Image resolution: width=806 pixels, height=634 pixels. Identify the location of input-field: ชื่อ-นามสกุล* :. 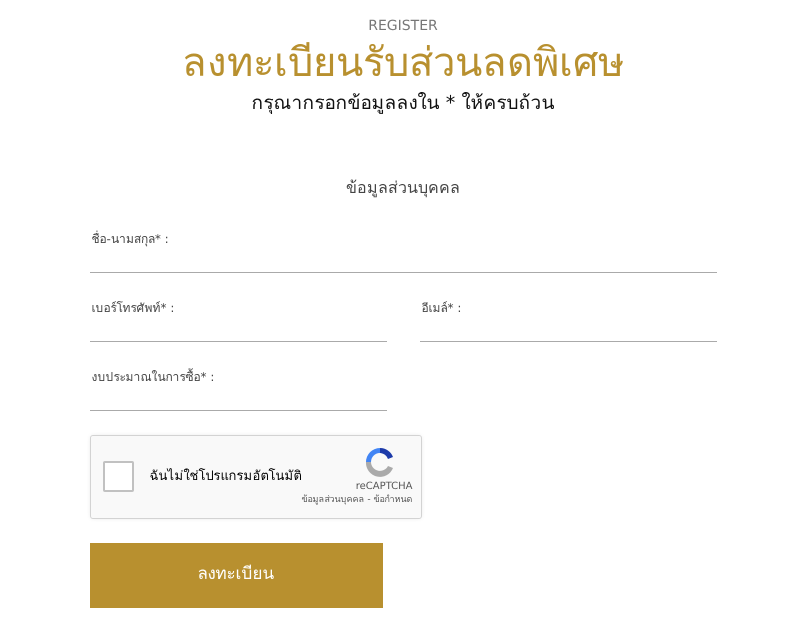
(403, 242).